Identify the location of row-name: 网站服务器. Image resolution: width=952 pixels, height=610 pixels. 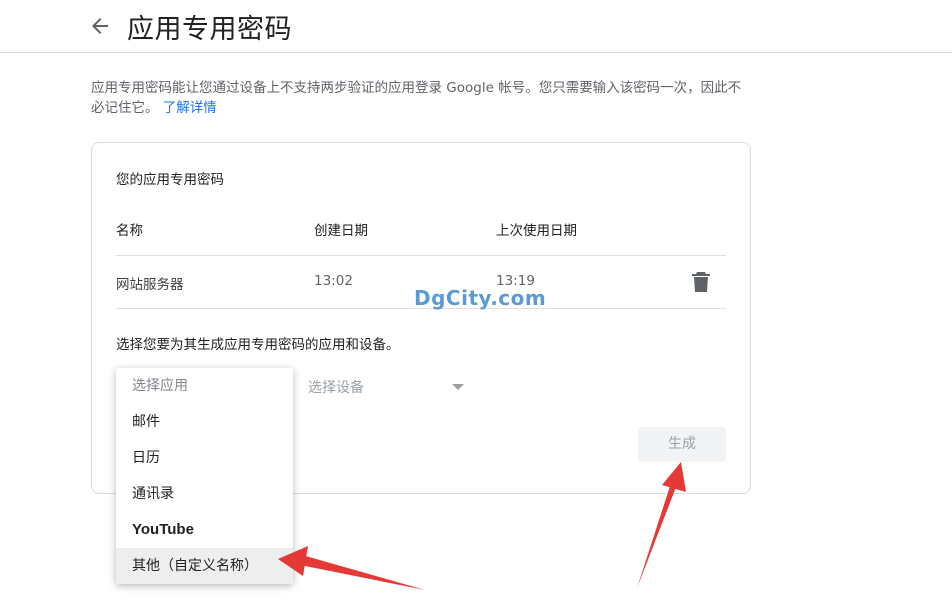
(150, 285).